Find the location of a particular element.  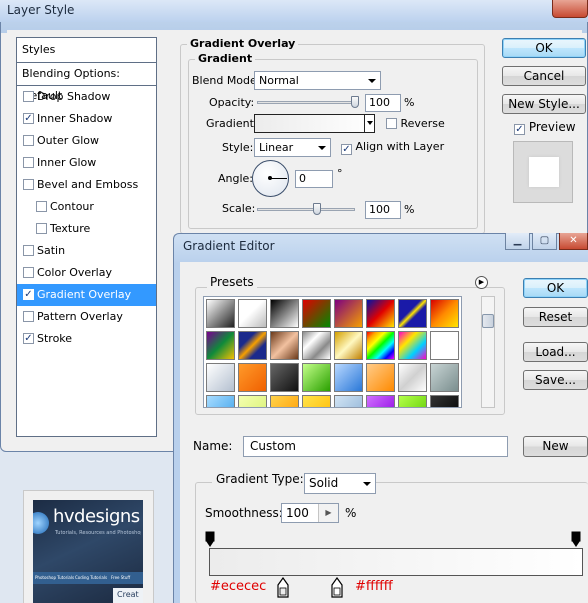

ok-button: OK is located at coordinates (544, 48).